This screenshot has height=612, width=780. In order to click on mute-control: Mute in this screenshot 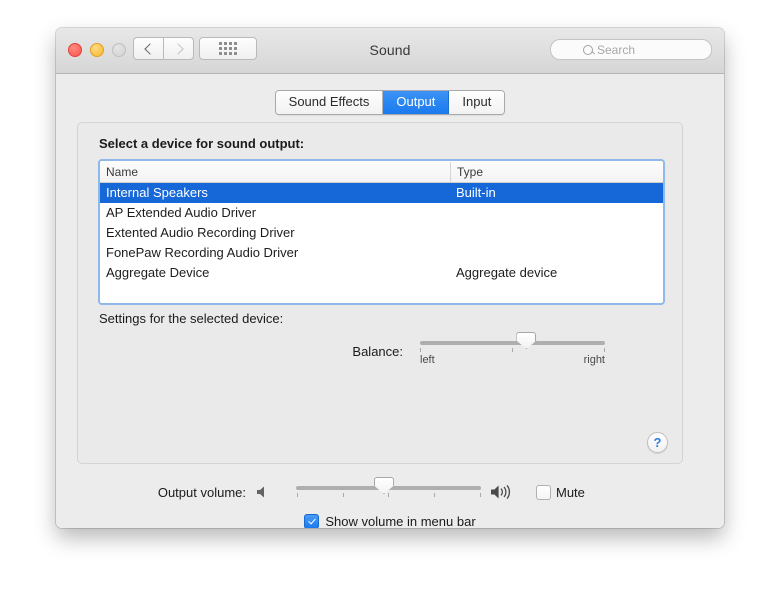, I will do `click(560, 492)`.